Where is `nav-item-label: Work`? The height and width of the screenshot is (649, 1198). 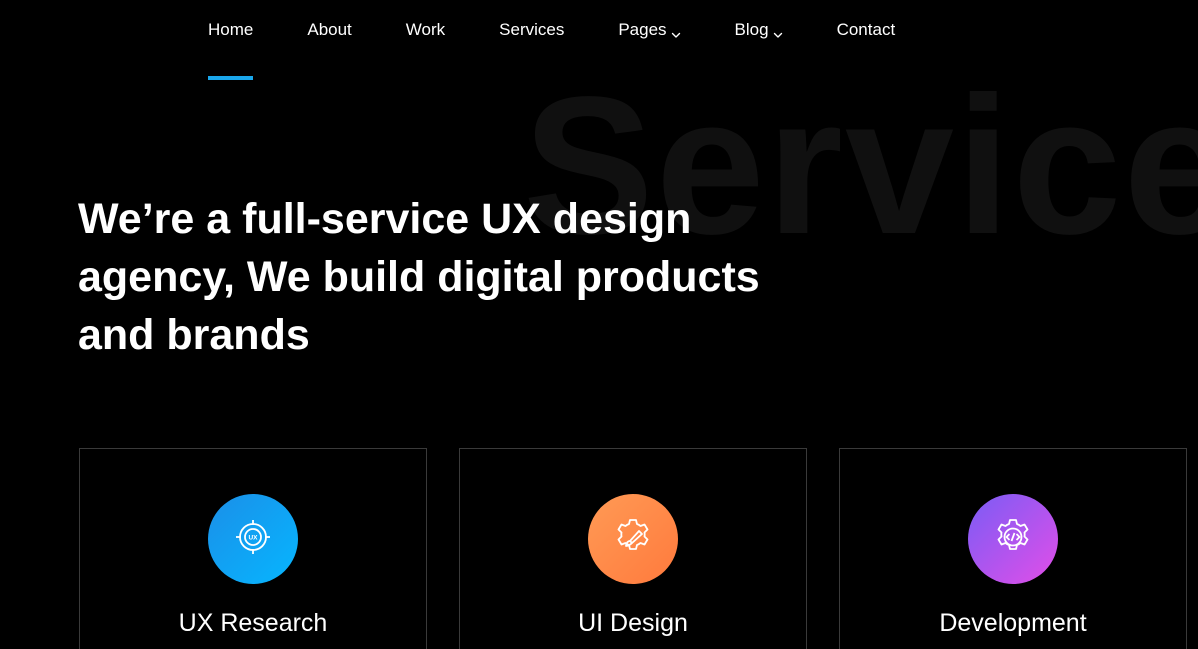 nav-item-label: Work is located at coordinates (425, 29).